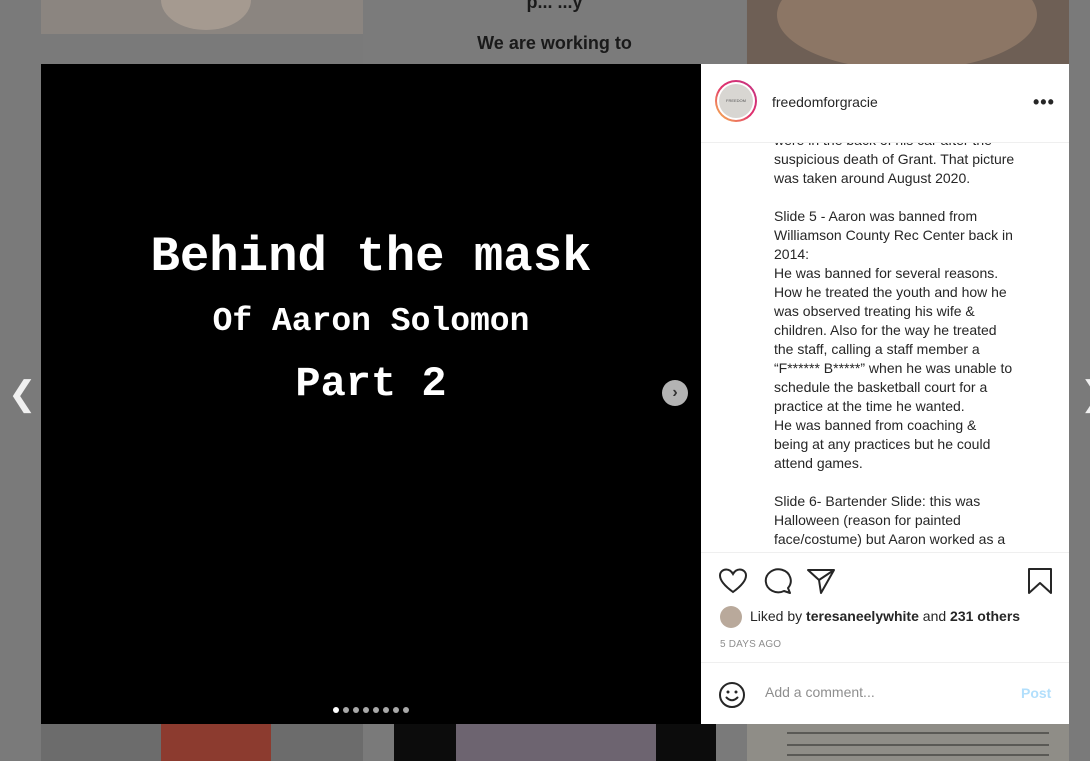 The image size is (1090, 761). What do you see at coordinates (885, 103) in the screenshot?
I see `post-header: FREEDOM freedomforgracie •••` at bounding box center [885, 103].